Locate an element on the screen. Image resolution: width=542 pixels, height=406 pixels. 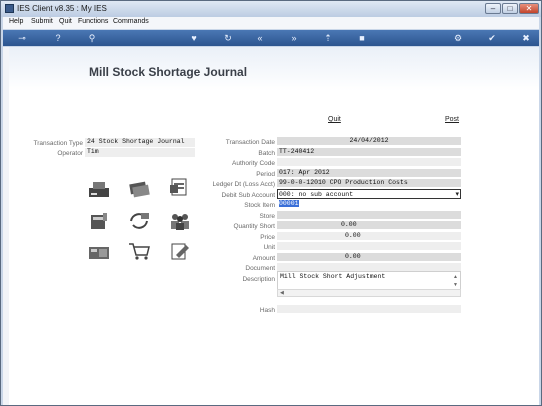
confirm-icon: ✔ is located at coordinates (492, 38).